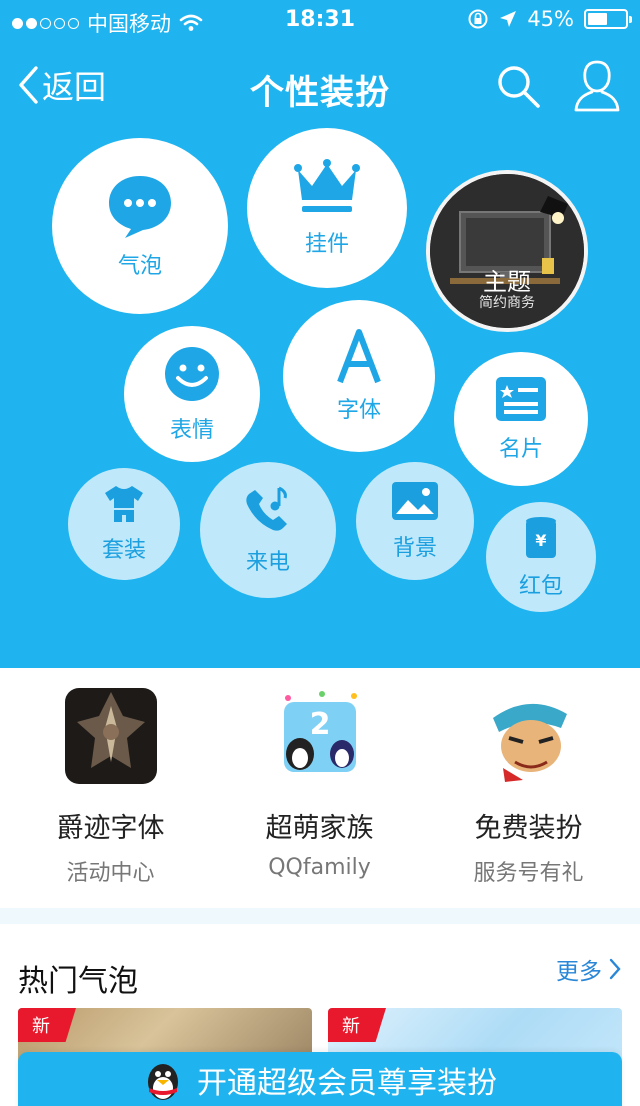 The width and height of the screenshot is (640, 1106). Describe the element at coordinates (608, 19) in the screenshot. I see `battery-icon` at that location.